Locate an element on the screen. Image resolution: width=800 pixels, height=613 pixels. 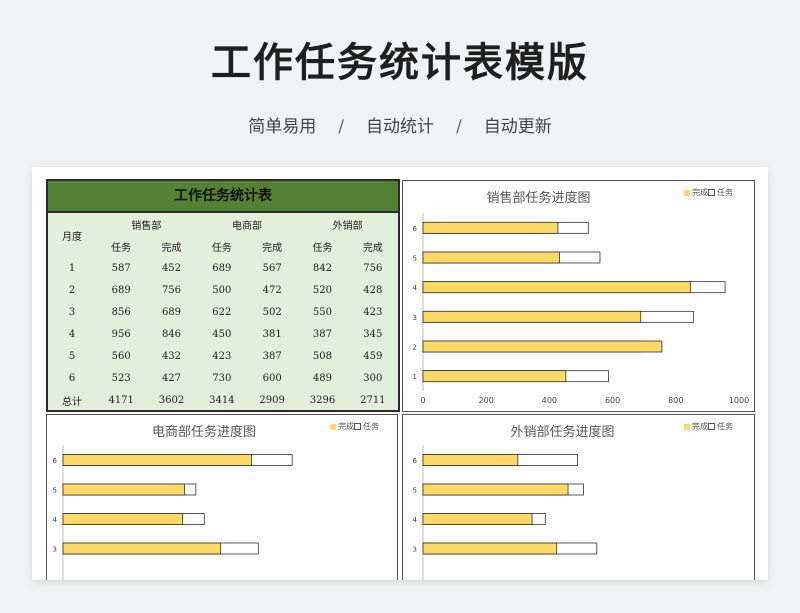
value-cell: 381 is located at coordinates (272, 334).